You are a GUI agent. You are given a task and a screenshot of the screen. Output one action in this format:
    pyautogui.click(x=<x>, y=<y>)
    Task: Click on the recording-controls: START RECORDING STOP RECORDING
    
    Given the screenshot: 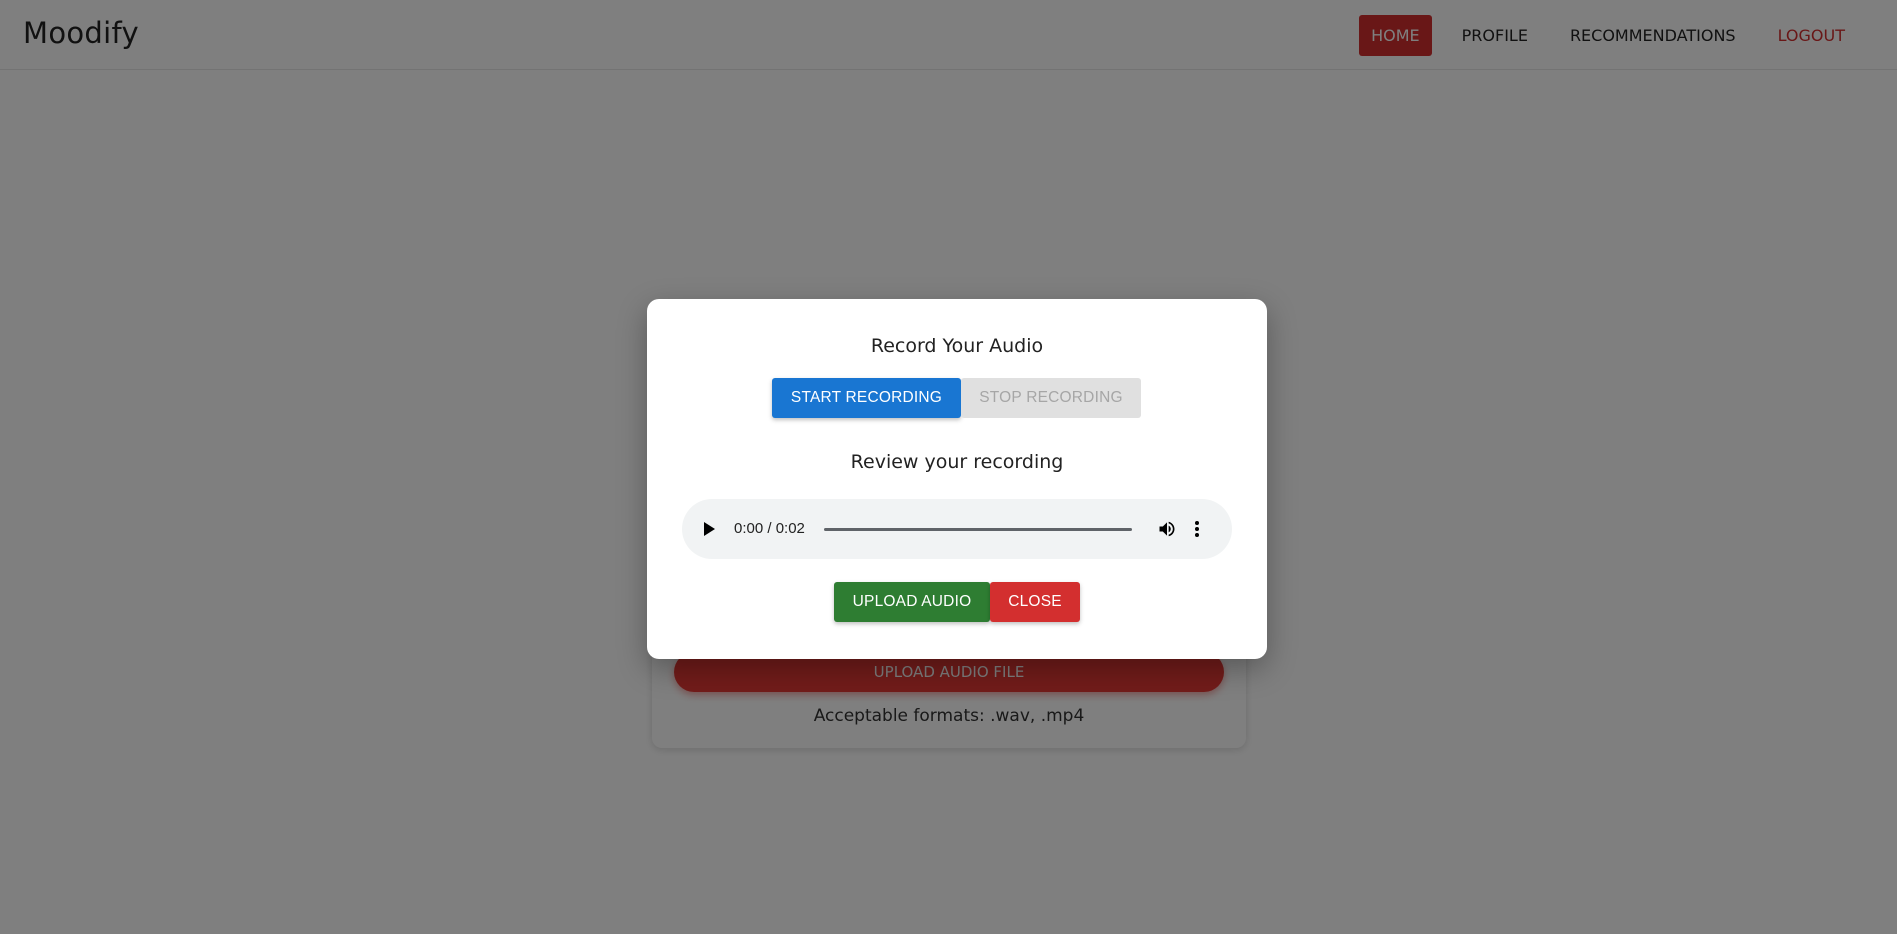 What is the action you would take?
    pyautogui.click(x=956, y=398)
    